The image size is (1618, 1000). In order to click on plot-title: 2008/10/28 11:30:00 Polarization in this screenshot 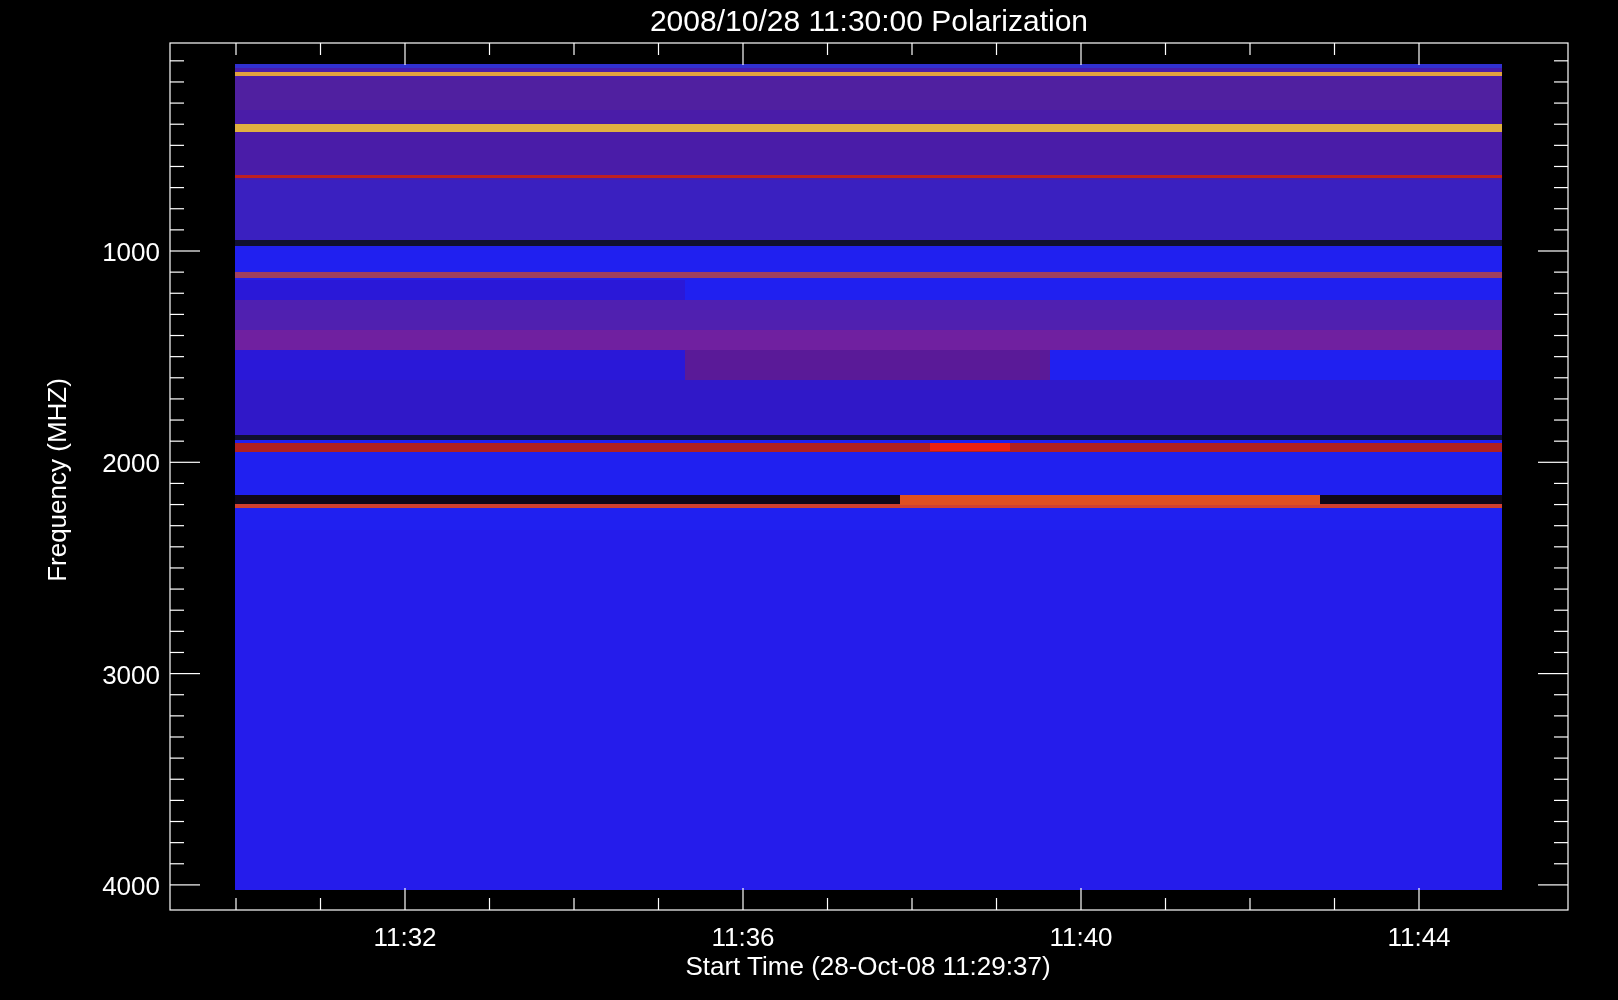, I will do `click(869, 20)`.